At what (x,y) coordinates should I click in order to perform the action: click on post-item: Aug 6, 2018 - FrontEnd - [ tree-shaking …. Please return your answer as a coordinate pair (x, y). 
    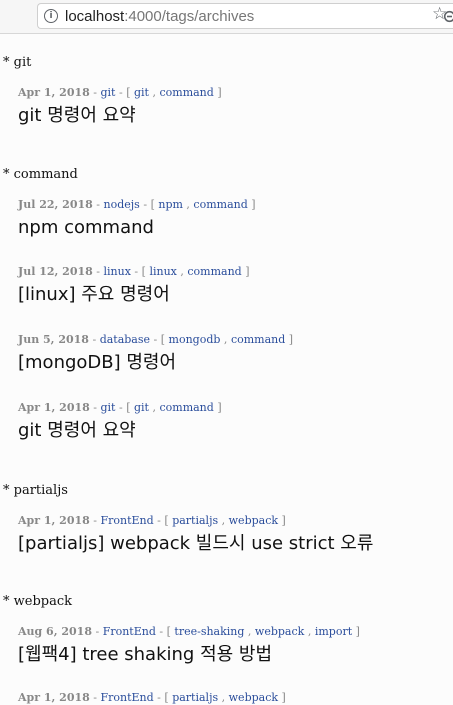
    Looking at the image, I should click on (189, 645).